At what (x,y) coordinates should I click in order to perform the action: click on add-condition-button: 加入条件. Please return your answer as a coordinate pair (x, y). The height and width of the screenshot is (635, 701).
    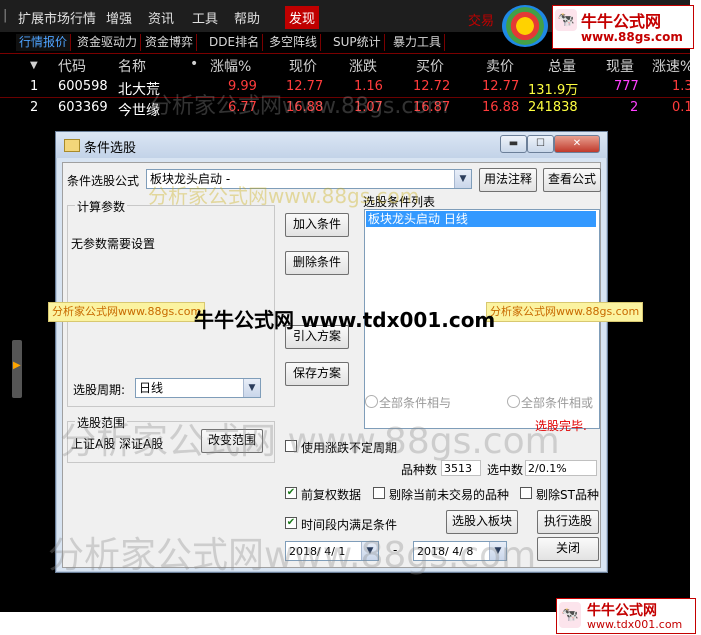
    Looking at the image, I should click on (317, 225).